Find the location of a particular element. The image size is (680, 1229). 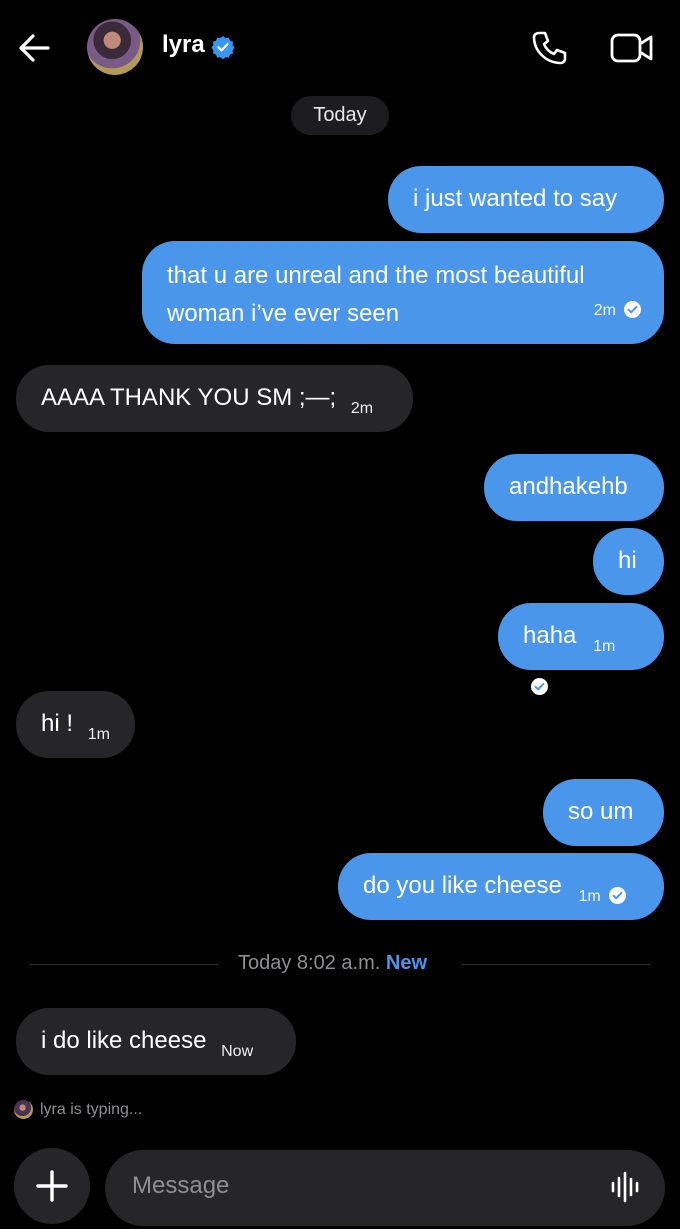

message-text: so um is located at coordinates (601, 811).